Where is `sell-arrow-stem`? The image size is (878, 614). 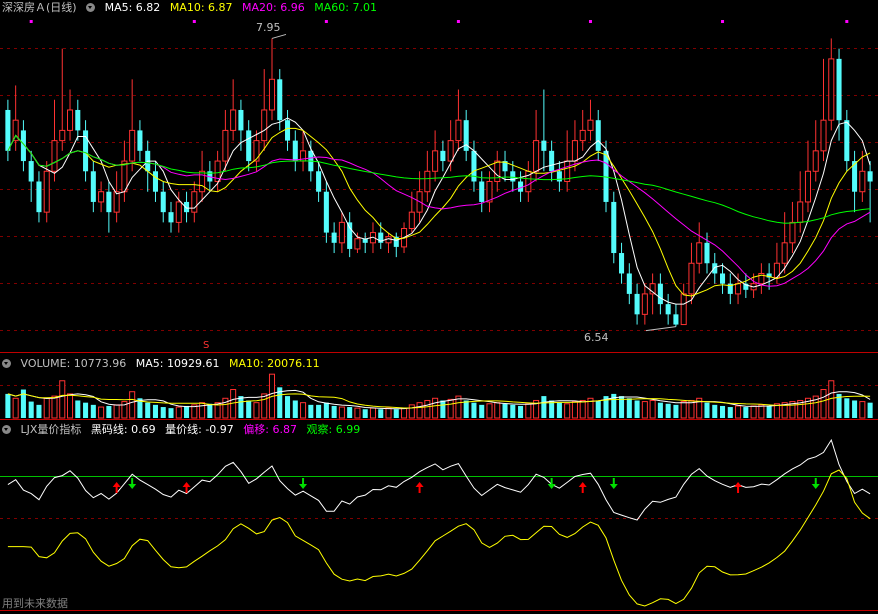 sell-arrow-stem is located at coordinates (551, 481).